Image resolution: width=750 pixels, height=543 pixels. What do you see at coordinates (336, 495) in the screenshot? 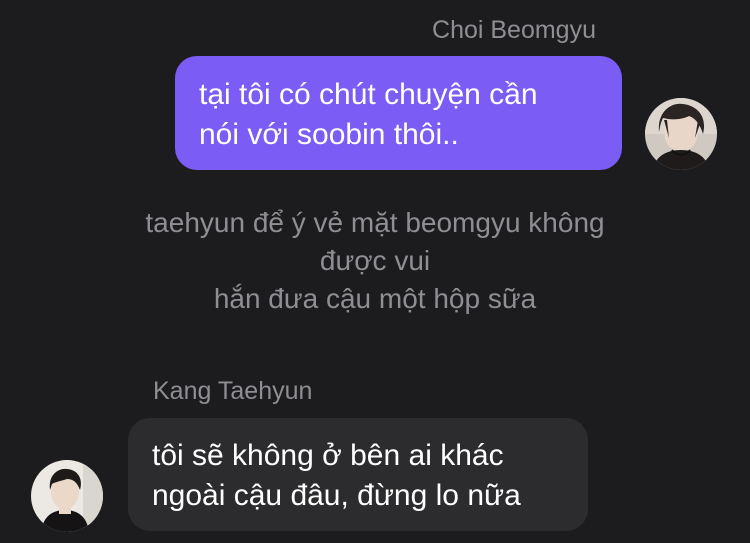
I see `message-text-line: ngoài cậu đâu, đừng lo nữa` at bounding box center [336, 495].